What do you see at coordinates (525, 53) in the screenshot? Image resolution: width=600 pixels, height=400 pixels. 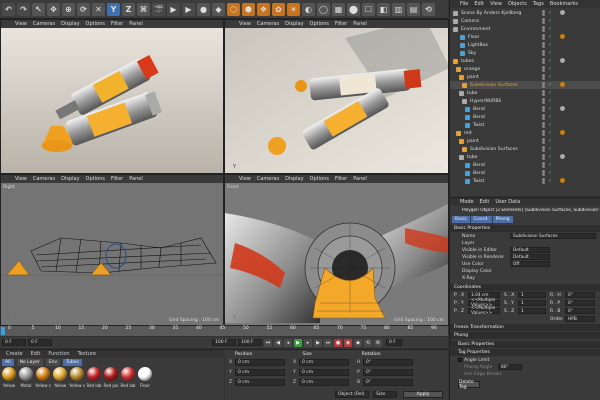 I see `object-tree-row: Sky ✓` at bounding box center [525, 53].